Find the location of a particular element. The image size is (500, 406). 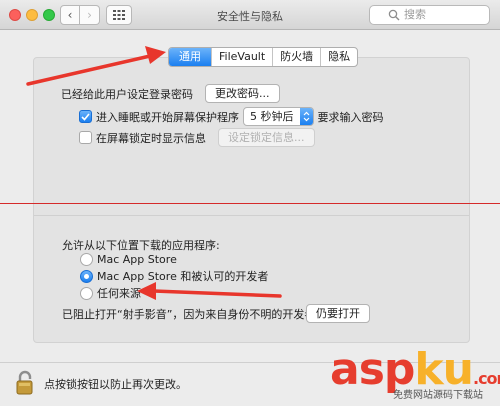

open-anyway-wrapper: 仍要打开 is located at coordinates (338, 313).